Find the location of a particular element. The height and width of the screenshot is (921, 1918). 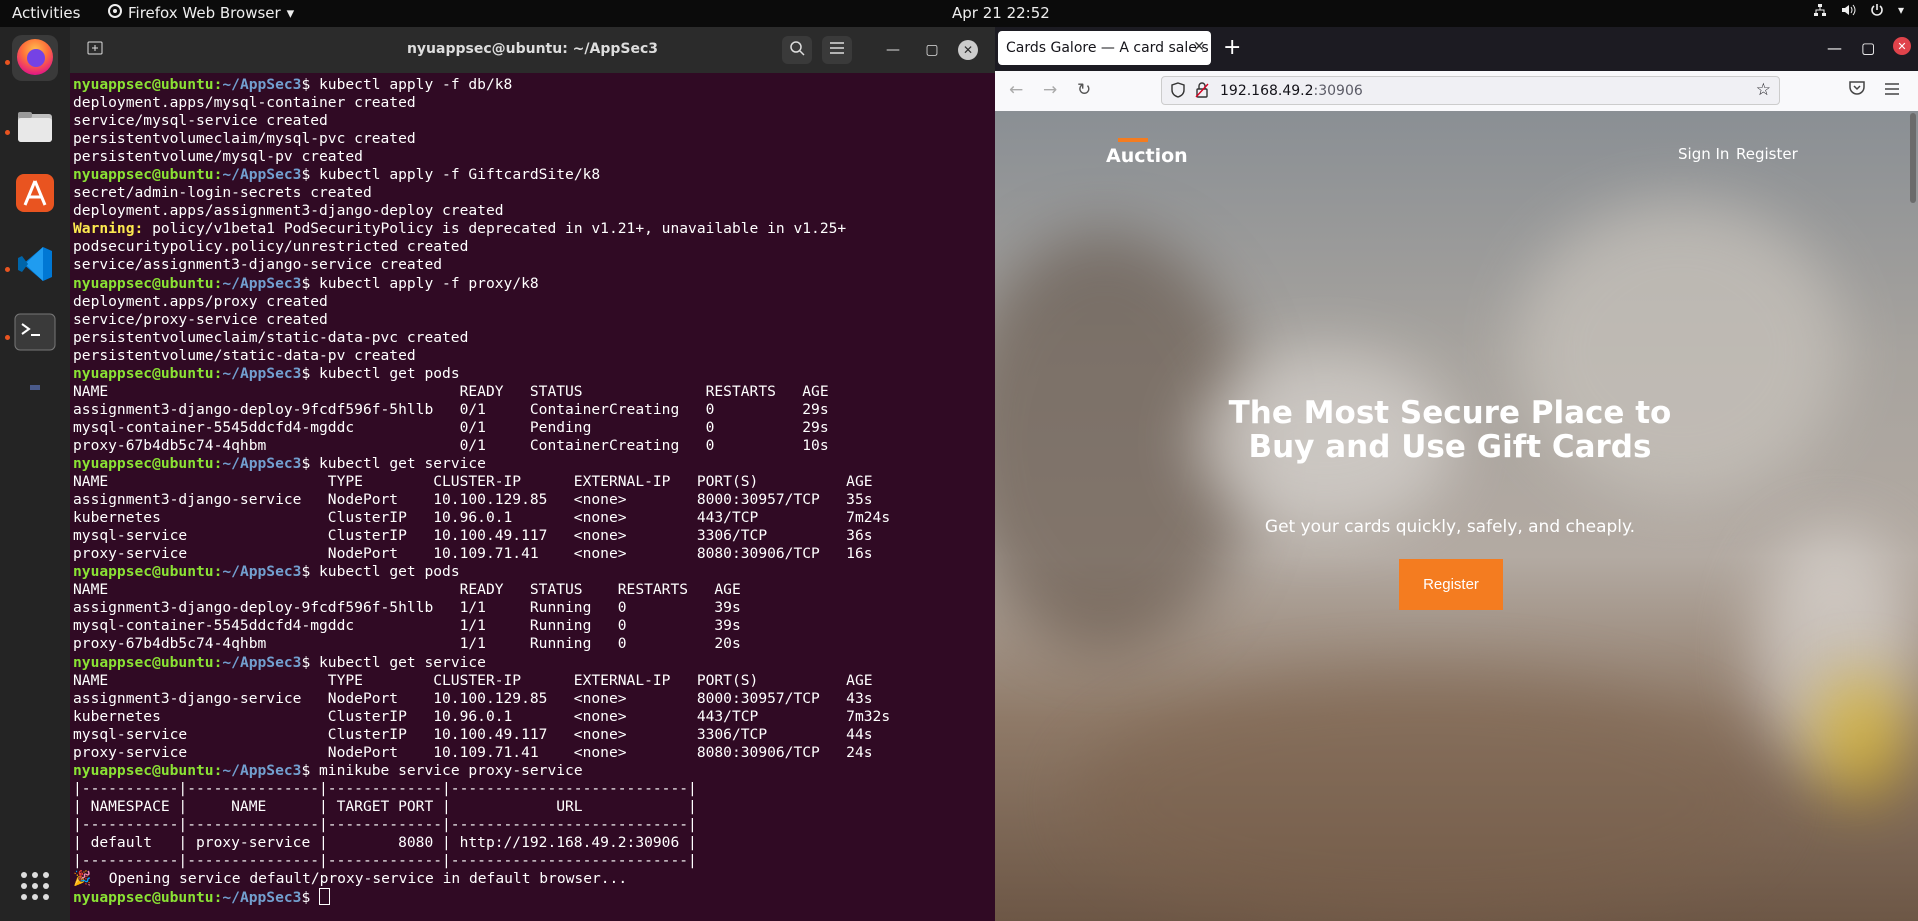

menu-button is located at coordinates (837, 50).